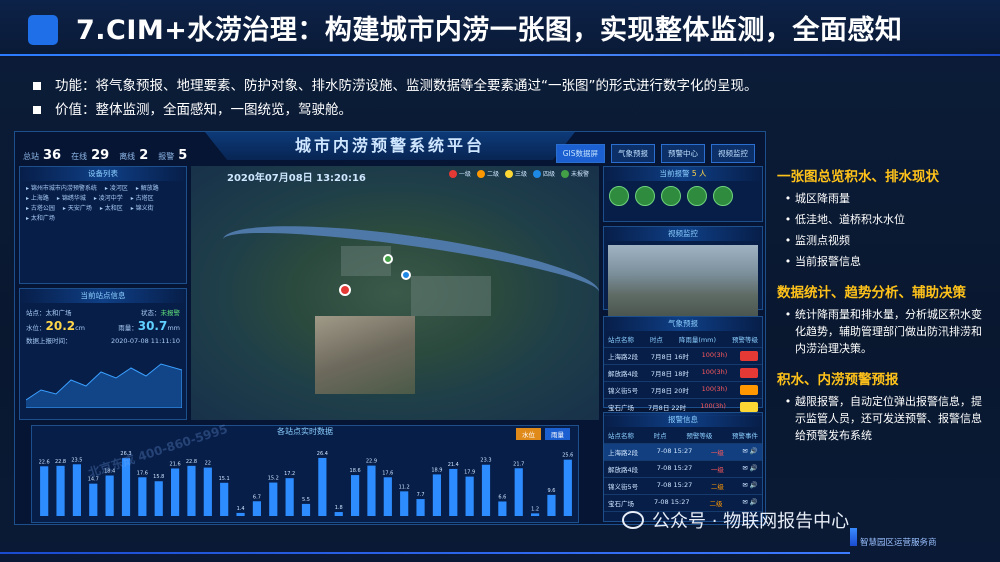  I want to click on alarm-row: 解放路4段 7-08 15:27 一级 ✉ 🔊, so click(683, 469).